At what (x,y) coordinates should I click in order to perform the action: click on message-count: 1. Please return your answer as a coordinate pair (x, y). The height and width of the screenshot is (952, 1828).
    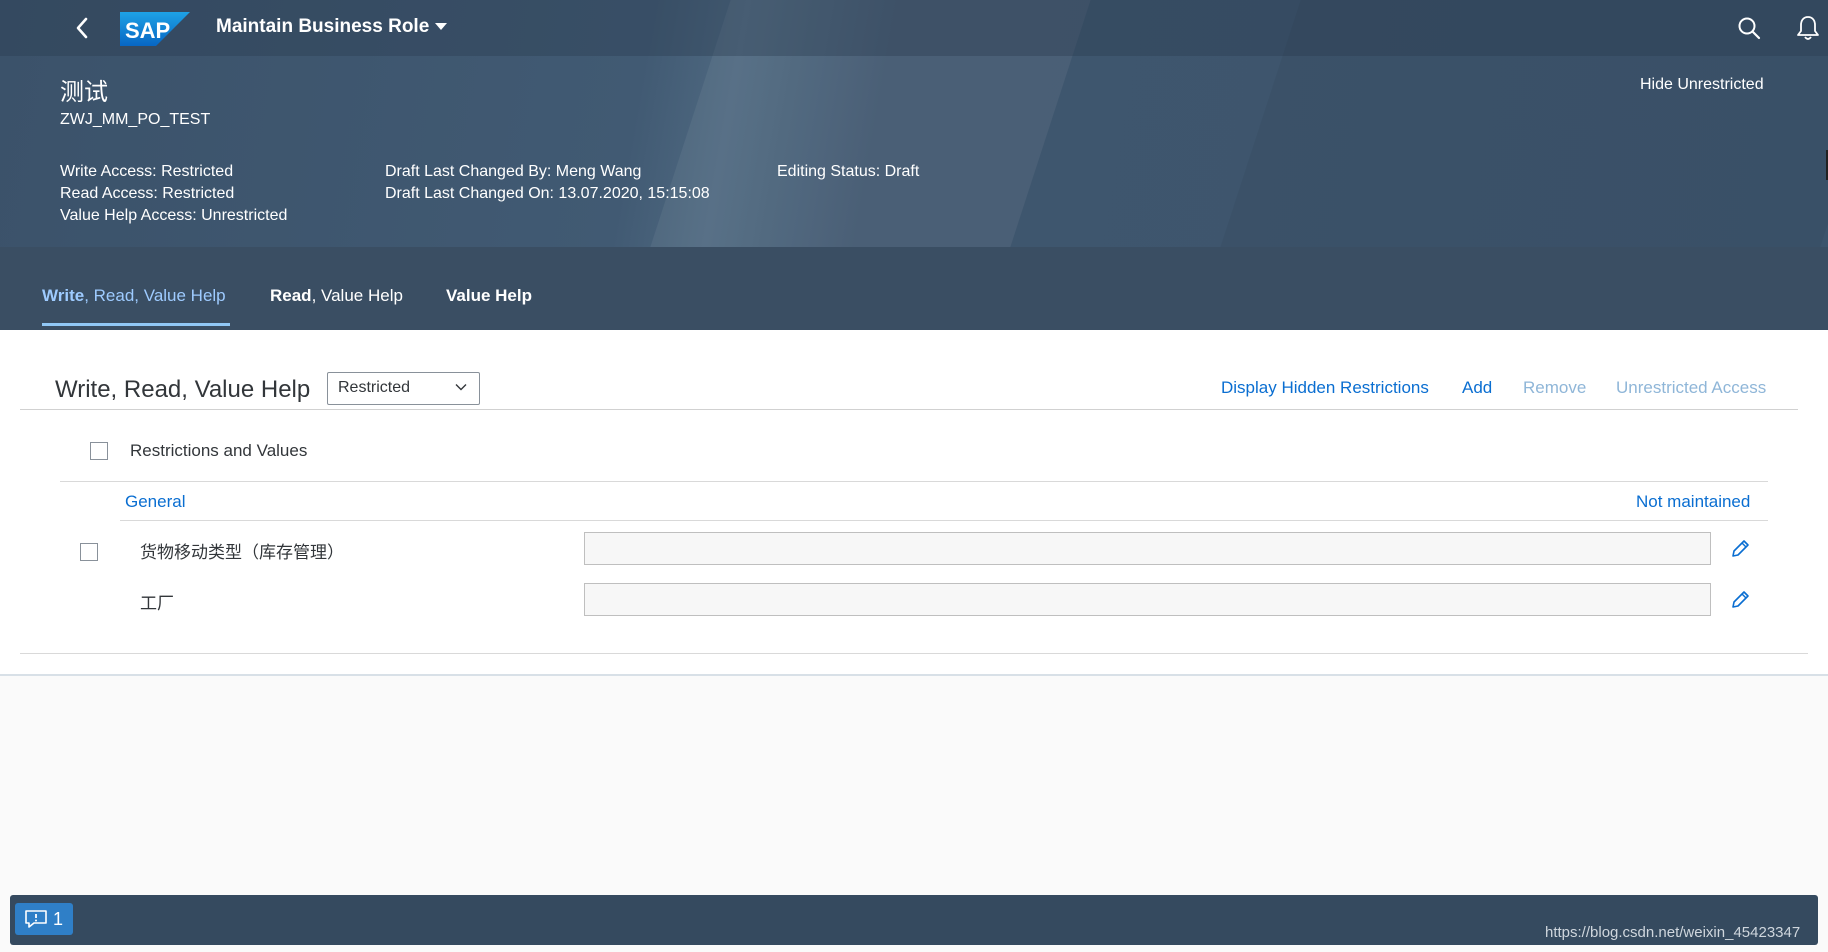
    Looking at the image, I should click on (58, 919).